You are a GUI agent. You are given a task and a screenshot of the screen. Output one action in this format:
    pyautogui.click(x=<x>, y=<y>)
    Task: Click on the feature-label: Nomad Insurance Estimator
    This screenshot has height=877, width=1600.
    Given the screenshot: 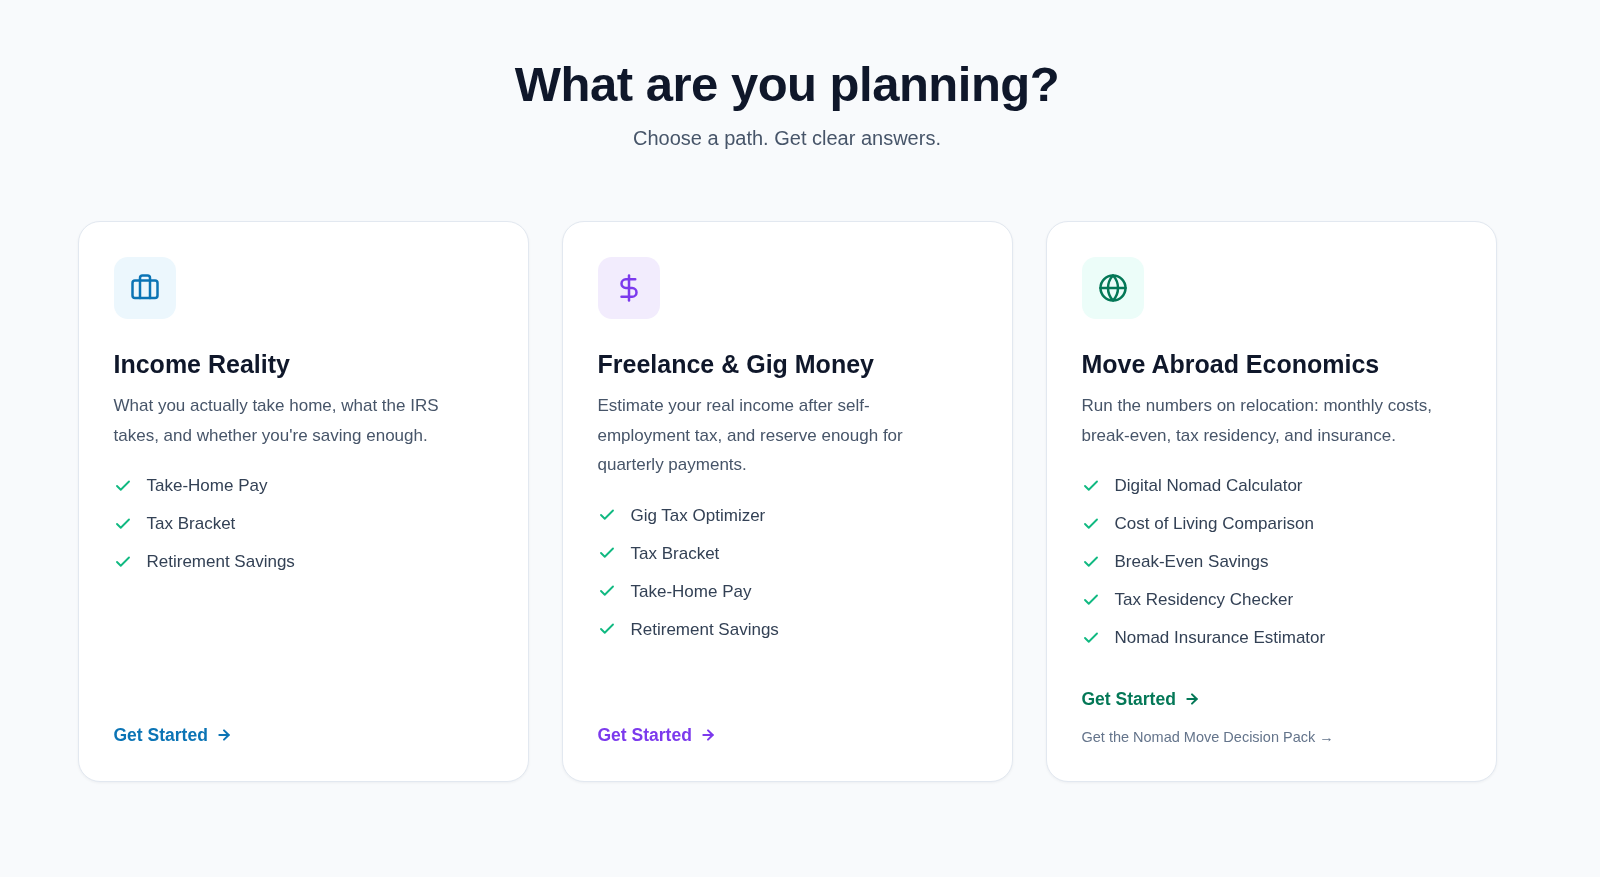 What is the action you would take?
    pyautogui.click(x=1220, y=638)
    